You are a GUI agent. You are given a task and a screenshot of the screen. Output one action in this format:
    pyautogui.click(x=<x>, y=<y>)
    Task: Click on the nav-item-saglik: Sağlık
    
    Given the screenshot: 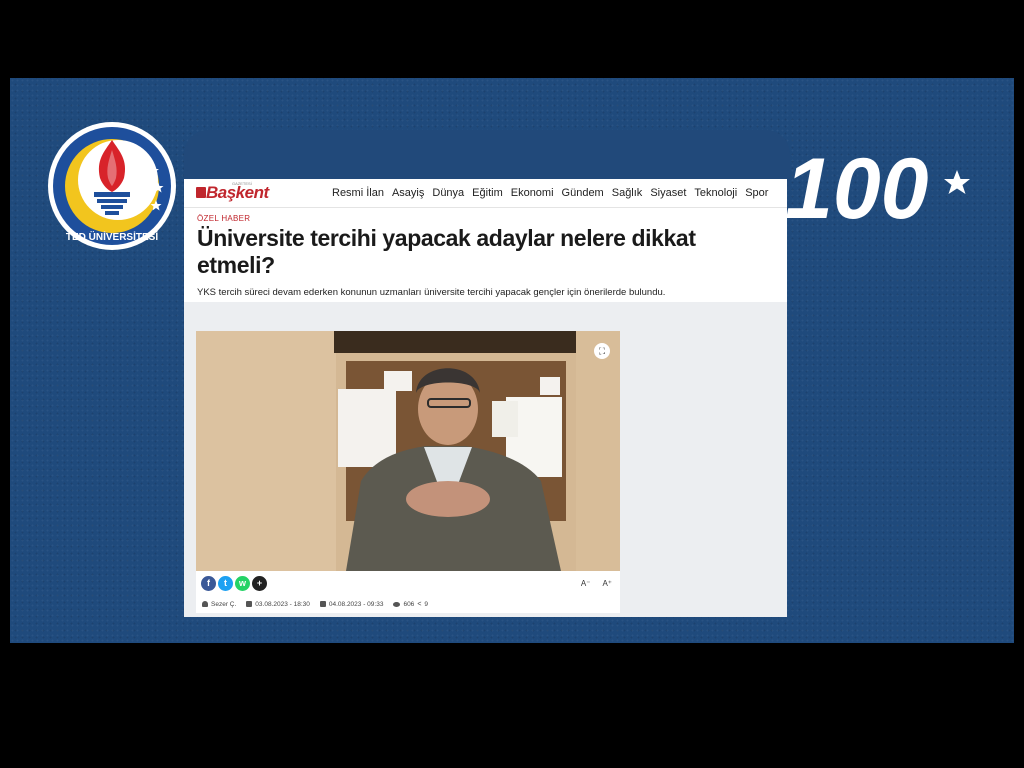 What is the action you would take?
    pyautogui.click(x=627, y=193)
    